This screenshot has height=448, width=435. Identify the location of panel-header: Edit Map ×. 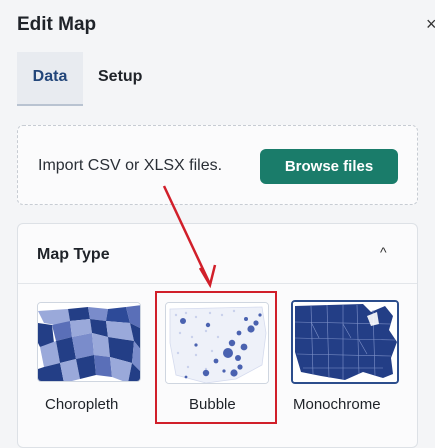
(217, 26).